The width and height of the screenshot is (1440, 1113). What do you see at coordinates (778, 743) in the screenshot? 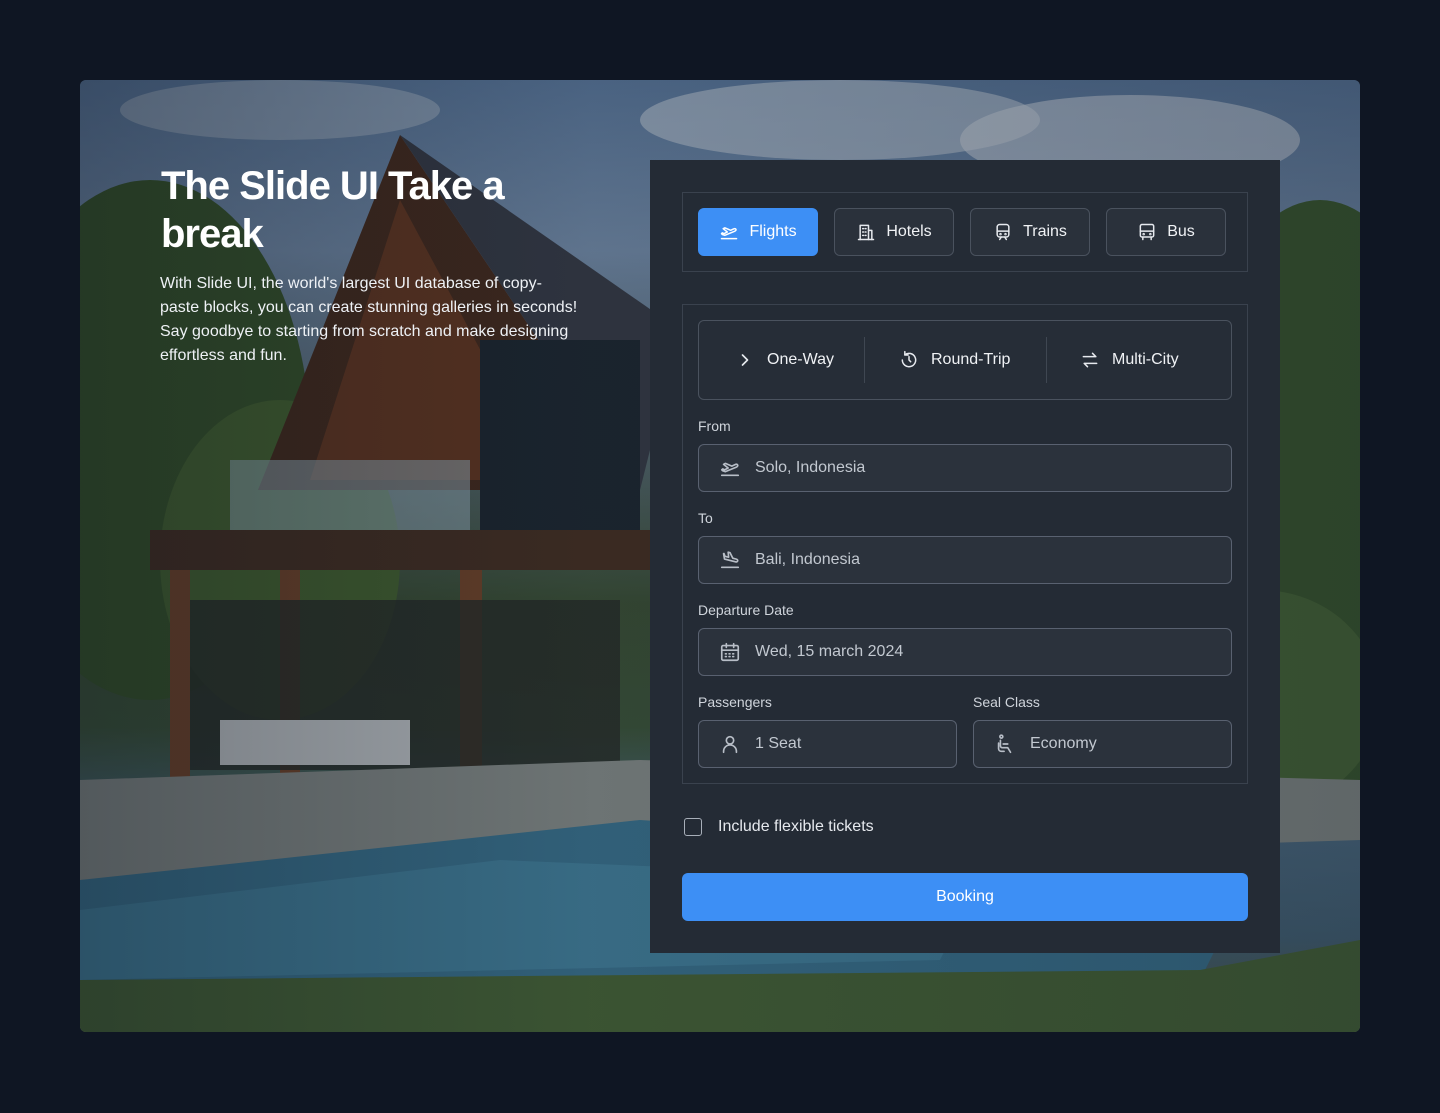
I see `passengers-value: 1 Seat` at bounding box center [778, 743].